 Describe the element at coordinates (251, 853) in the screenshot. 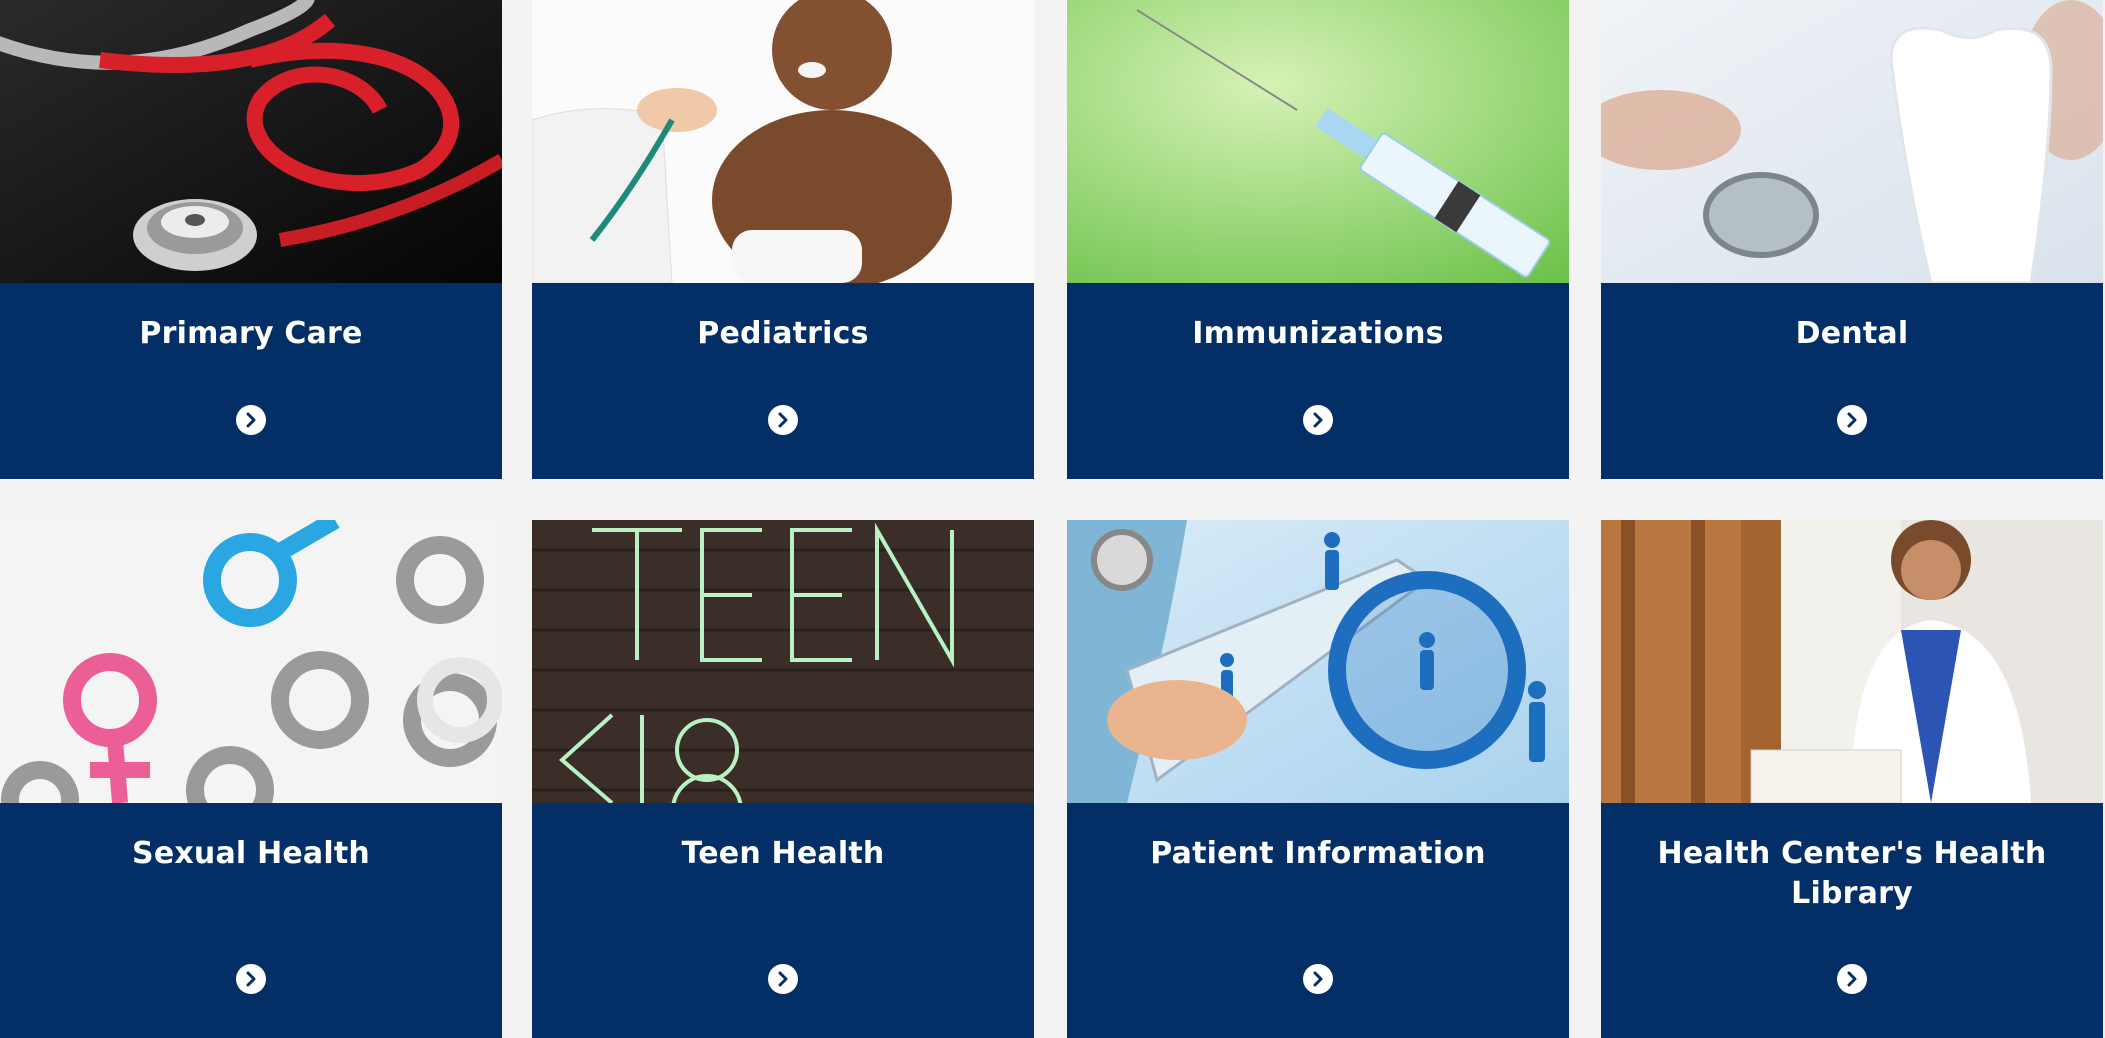

I see `card-title: Sexual Health` at that location.